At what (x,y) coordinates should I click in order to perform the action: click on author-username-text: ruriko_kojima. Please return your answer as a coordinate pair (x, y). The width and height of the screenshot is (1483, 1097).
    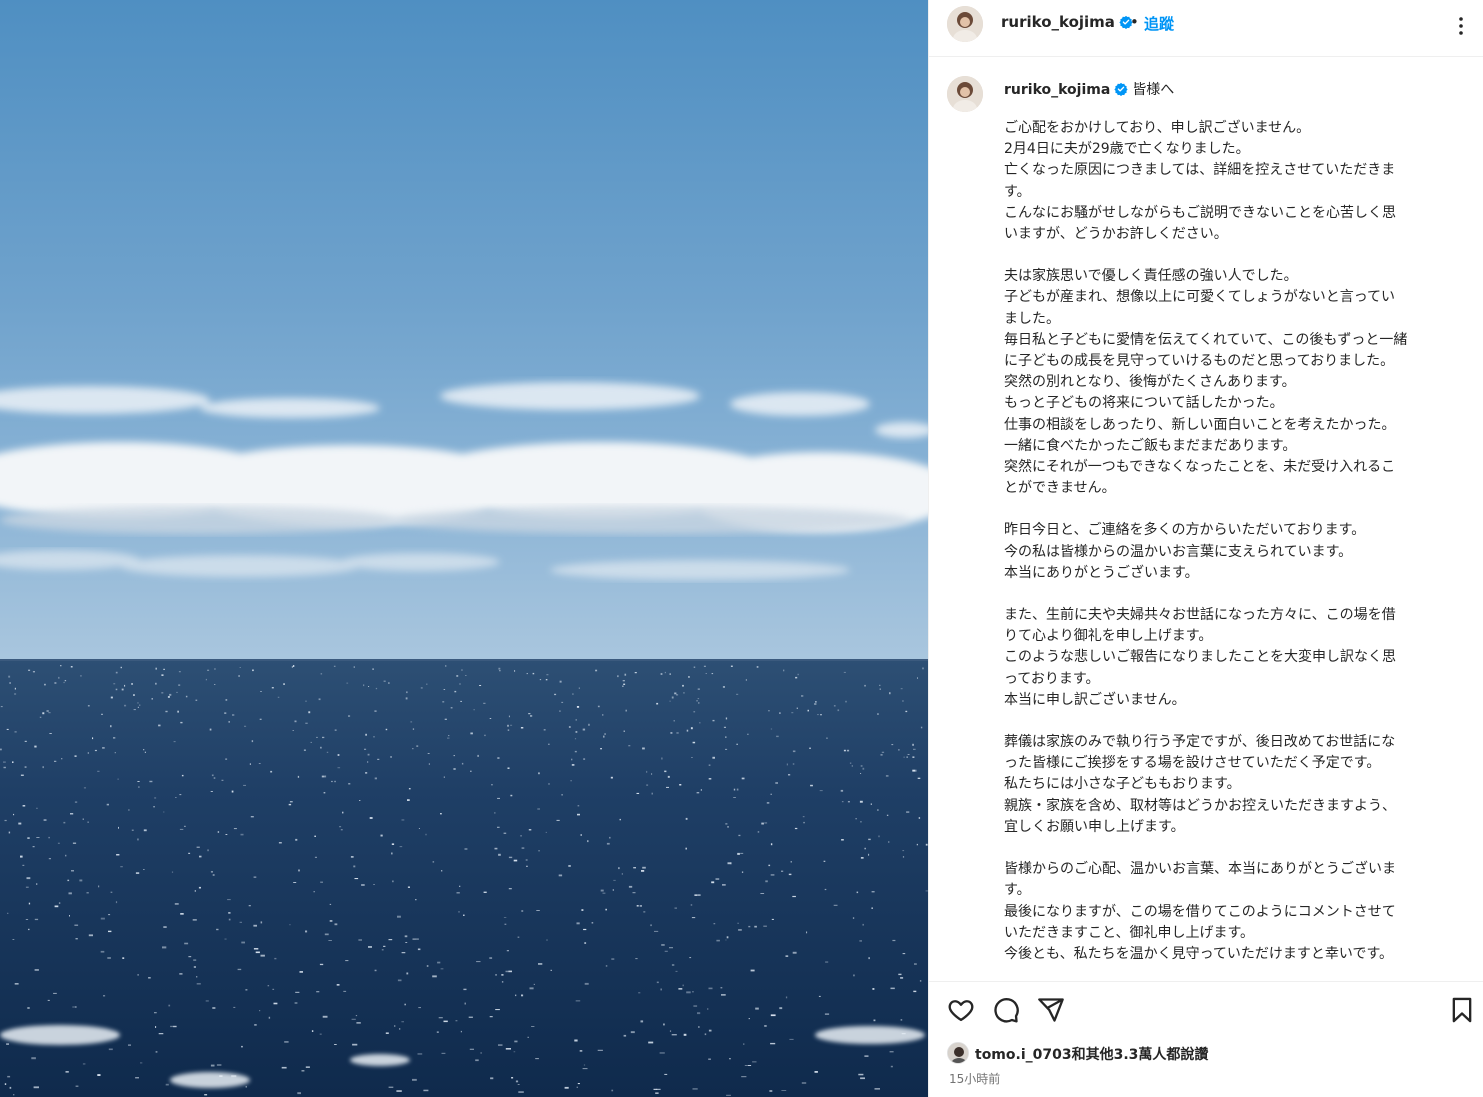
    Looking at the image, I should click on (1058, 22).